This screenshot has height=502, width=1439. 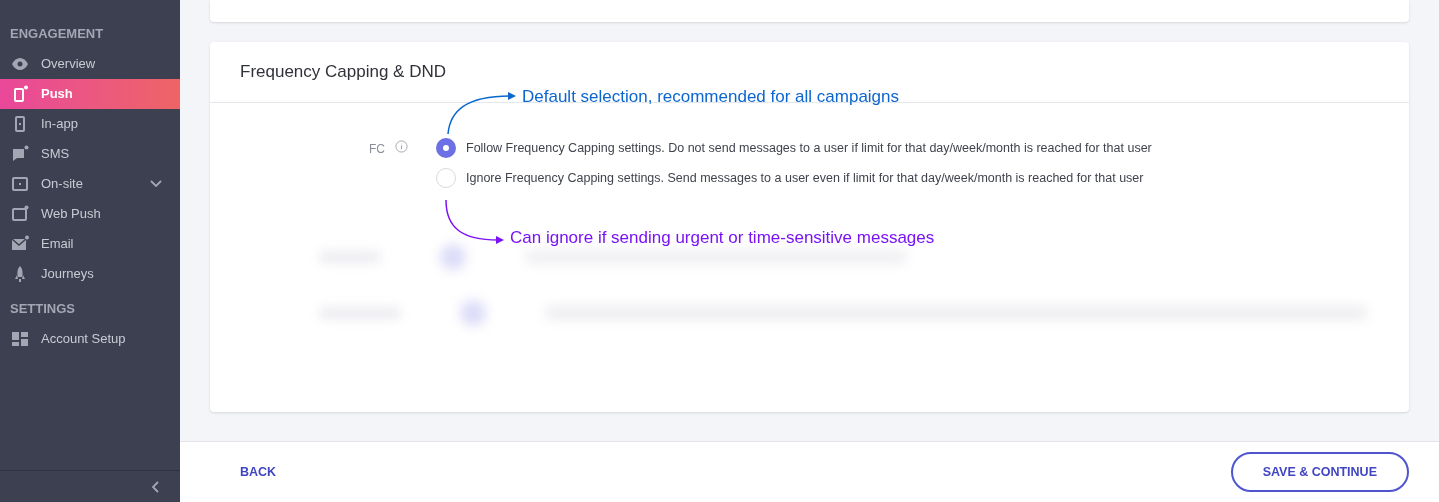 What do you see at coordinates (809, 148) in the screenshot?
I see `radio-label: Follow Frequency Capping settings. Do not send messages to a user if limit for that day/week/month is reached for that user` at bounding box center [809, 148].